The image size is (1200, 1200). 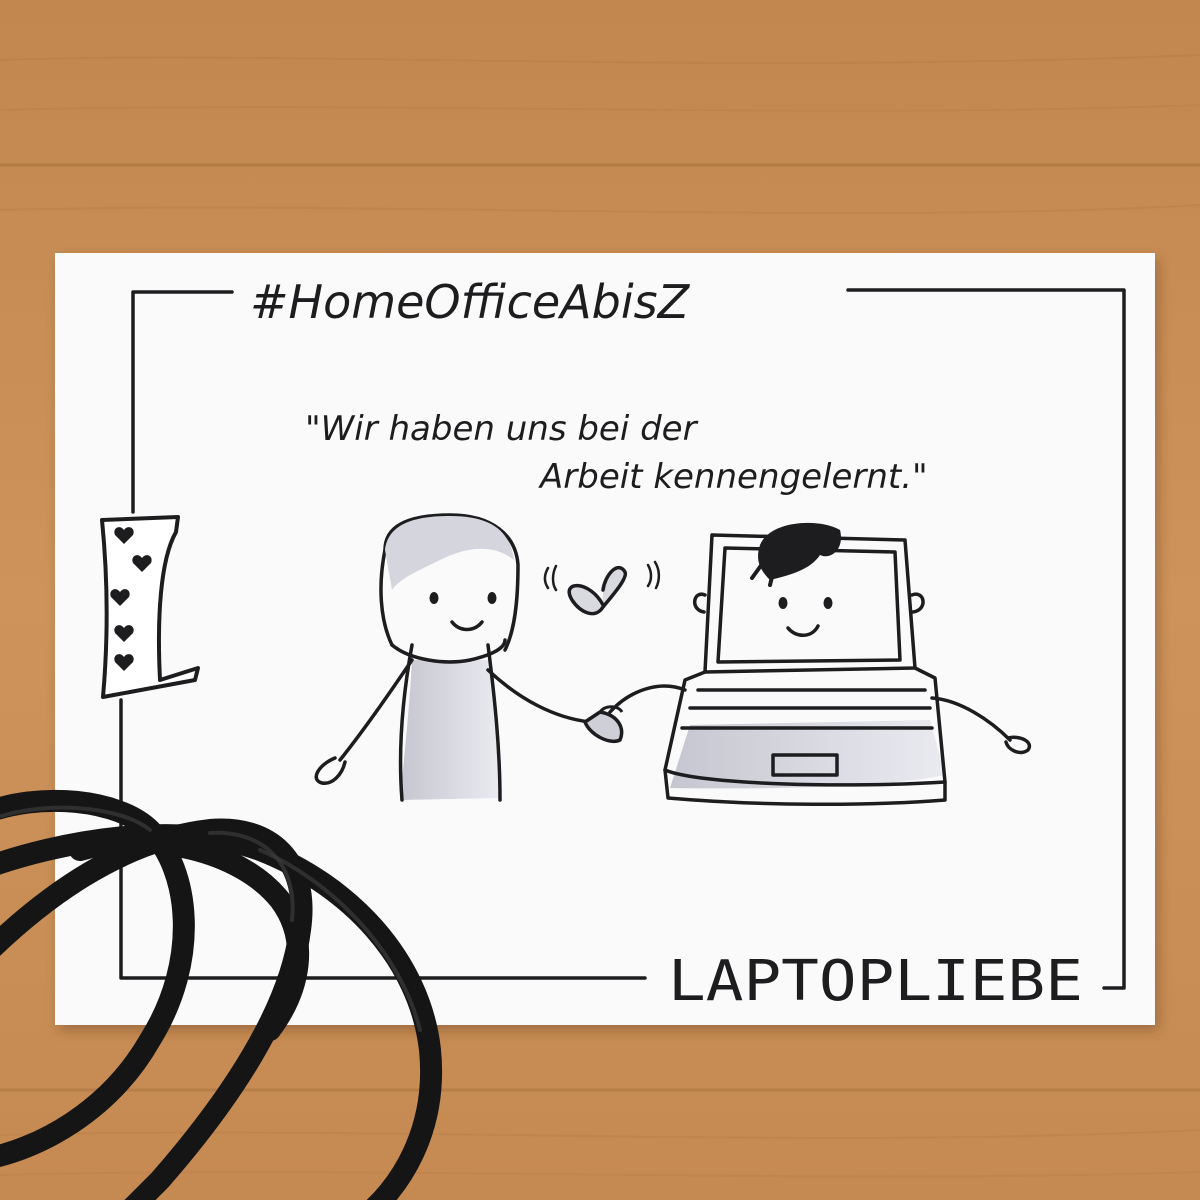 What do you see at coordinates (733, 477) in the screenshot?
I see `quote-line-2: Arbeit kennengelernt."` at bounding box center [733, 477].